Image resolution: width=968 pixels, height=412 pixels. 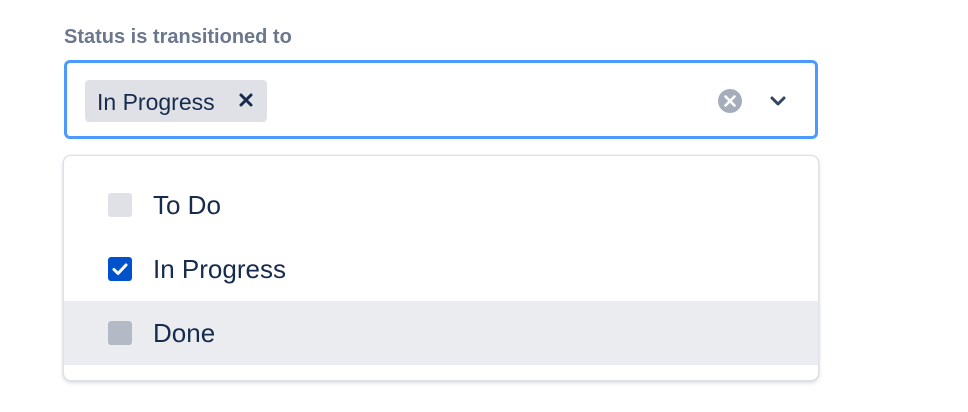 I want to click on status-multi-select: In Progress, so click(x=441, y=99).